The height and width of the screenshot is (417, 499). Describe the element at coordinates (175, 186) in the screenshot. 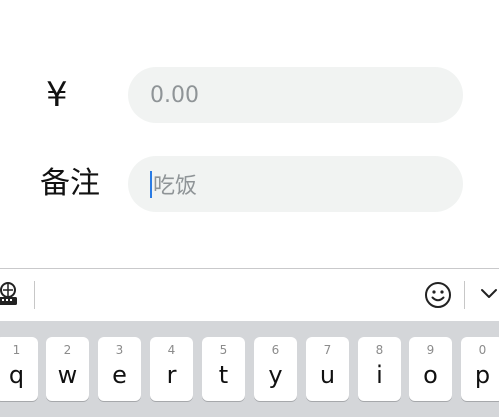

I see `note-placeholder: 吃饭` at that location.